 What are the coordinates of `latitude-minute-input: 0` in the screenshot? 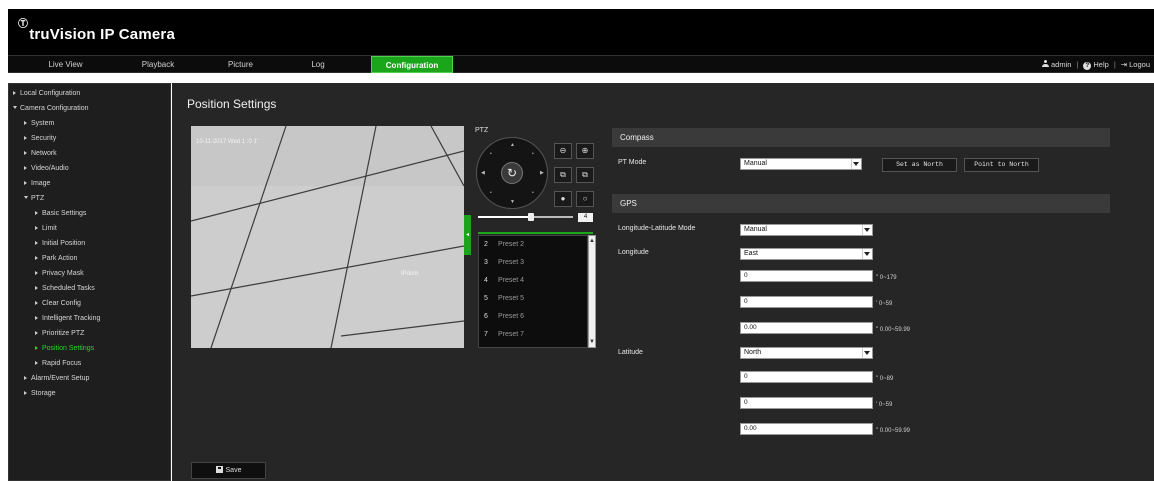 It's located at (806, 403).